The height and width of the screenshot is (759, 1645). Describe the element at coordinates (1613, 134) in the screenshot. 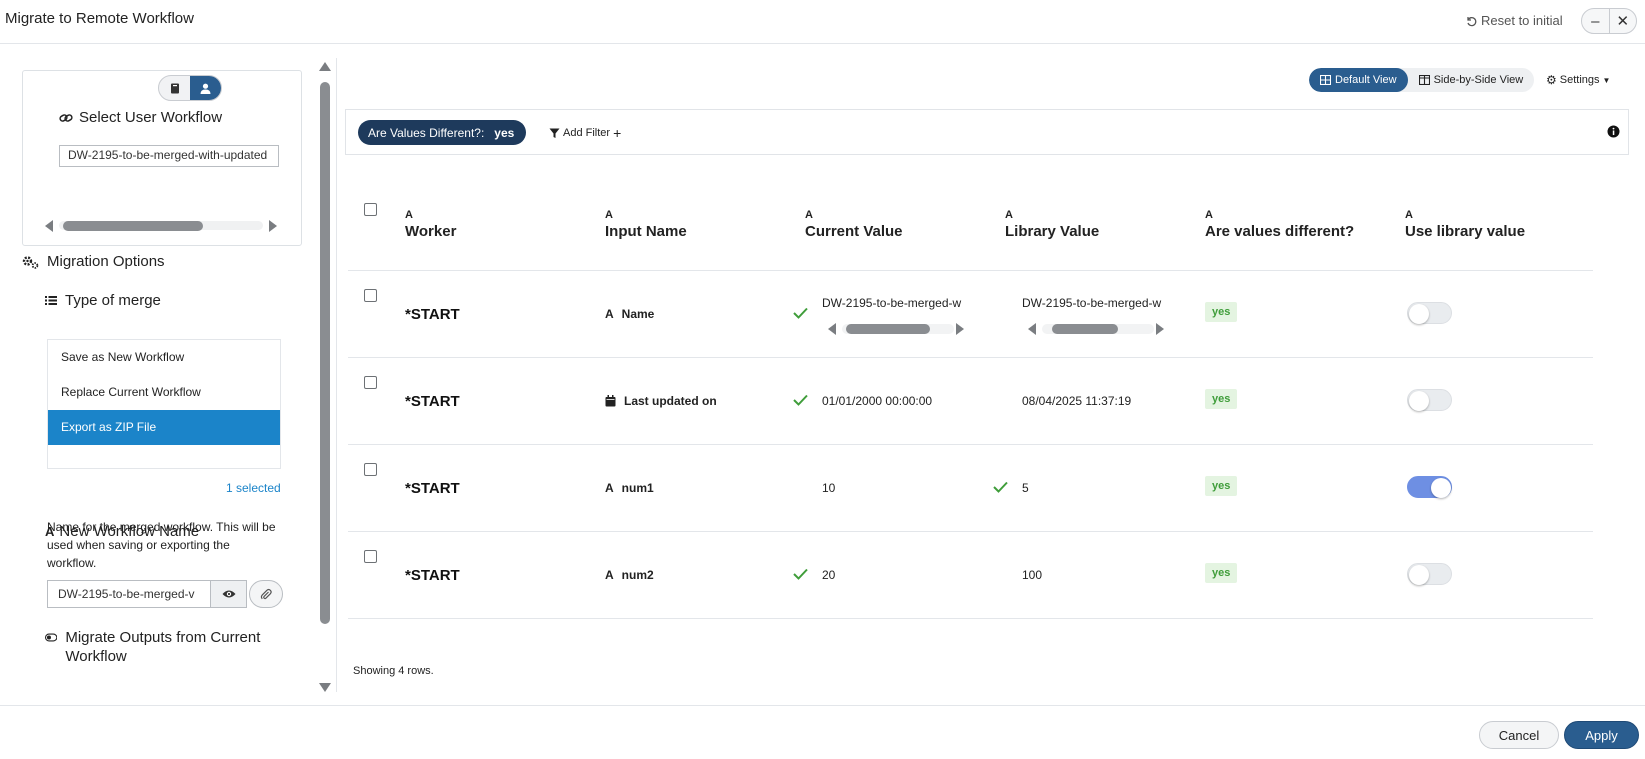

I see `info-icon` at that location.